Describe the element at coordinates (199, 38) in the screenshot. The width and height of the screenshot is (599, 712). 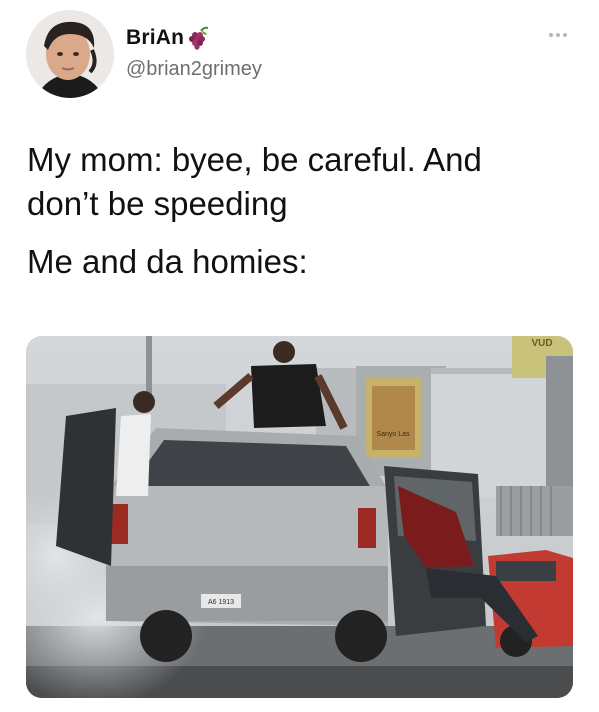
I see `grapes-icon` at that location.